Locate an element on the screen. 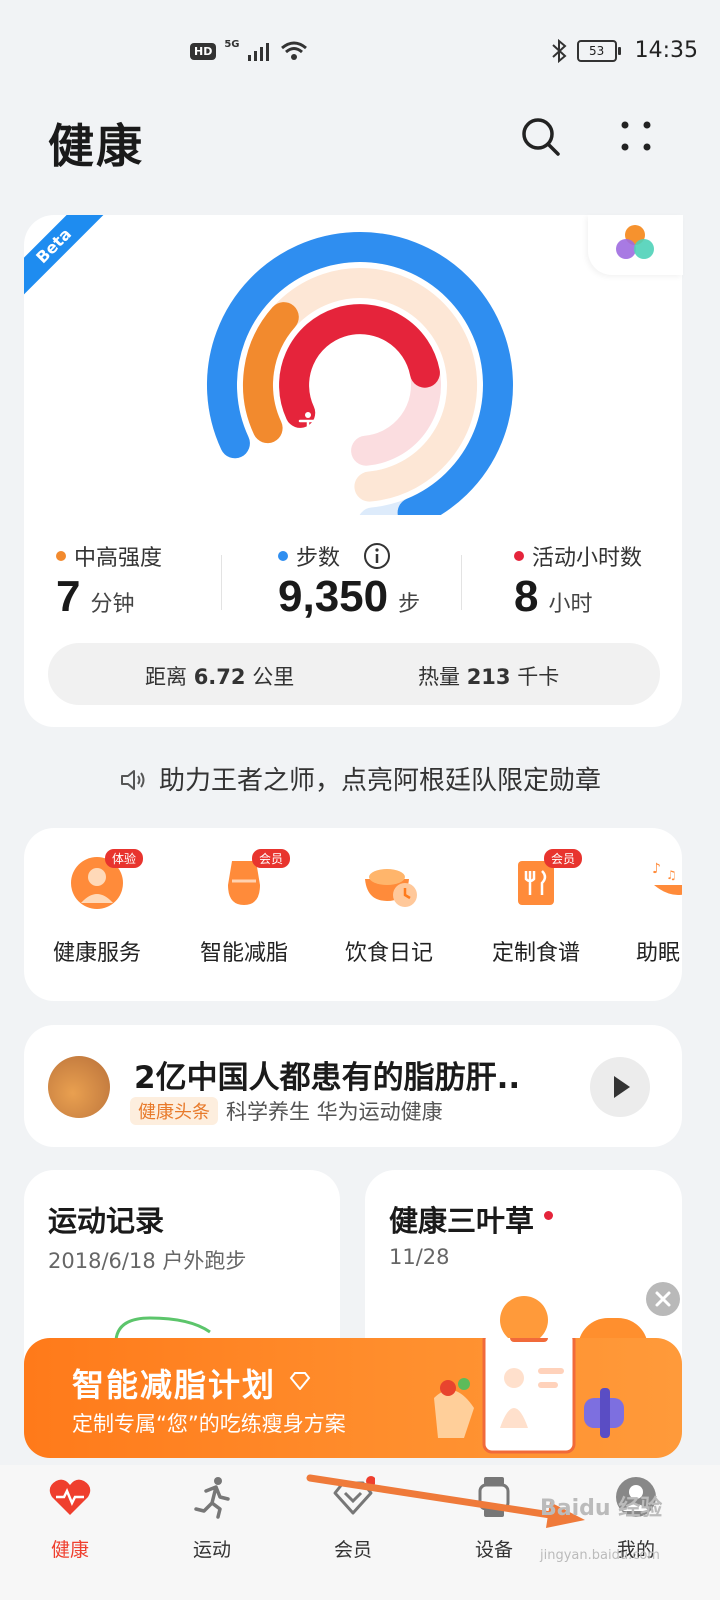 The width and height of the screenshot is (720, 1600). activity-rings is located at coordinates (359, 373).